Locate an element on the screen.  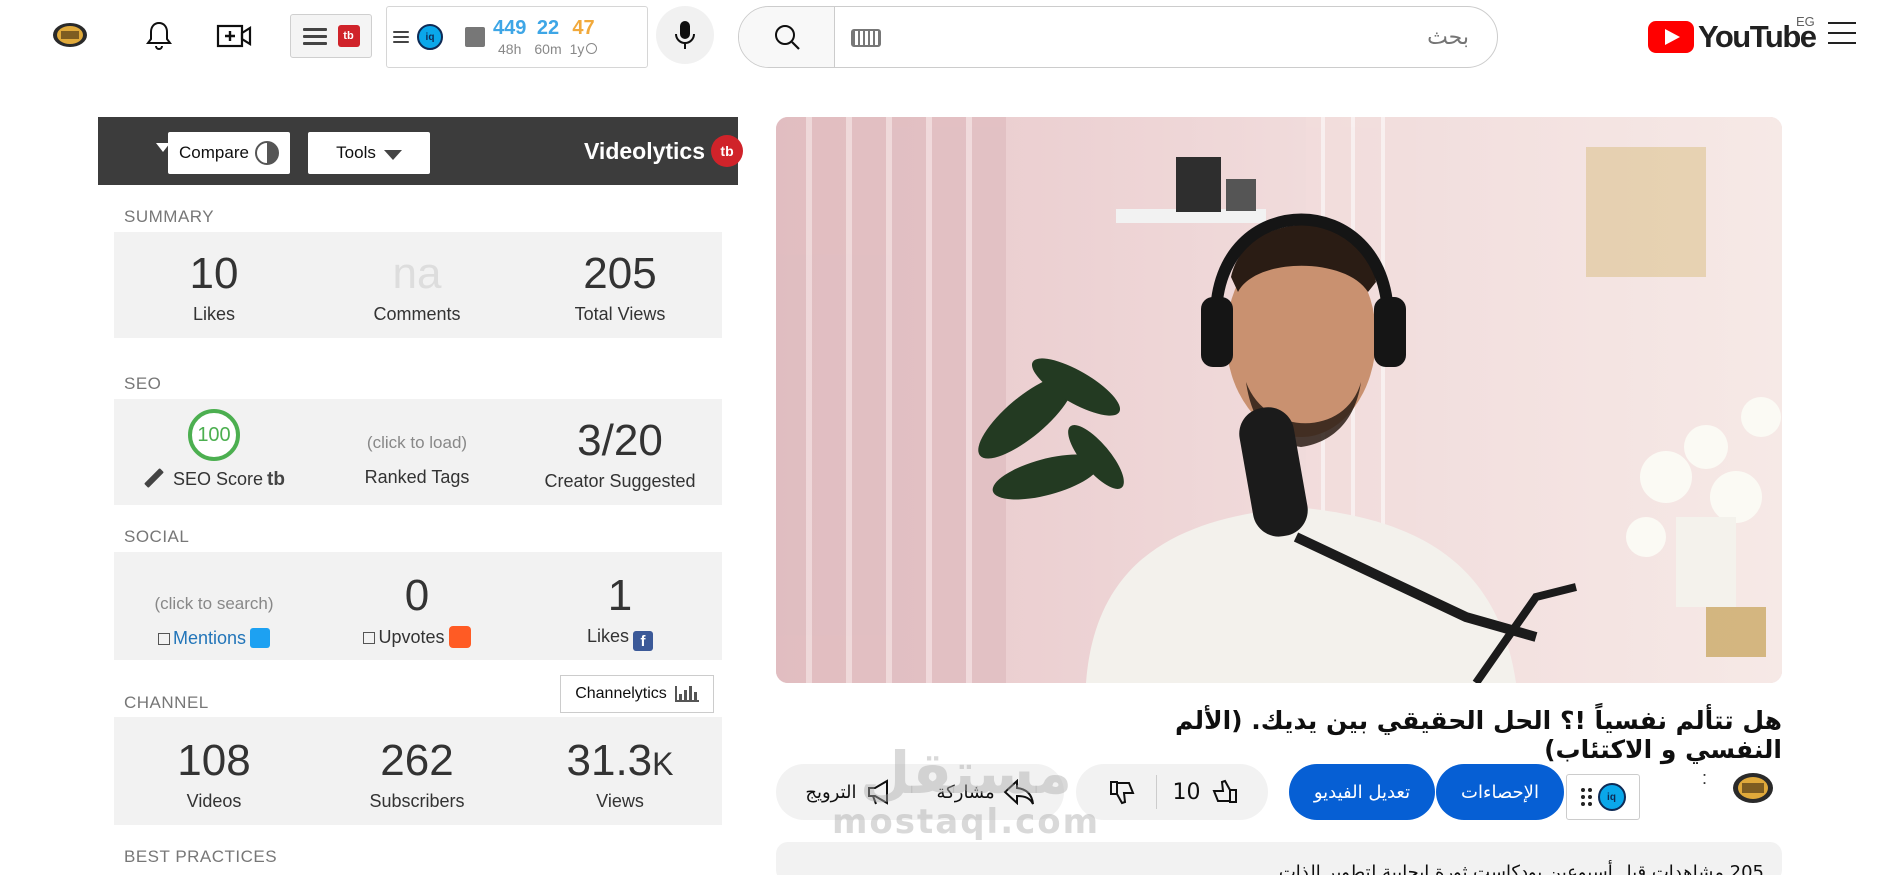
channel-avatar is located at coordinates (1753, 788).